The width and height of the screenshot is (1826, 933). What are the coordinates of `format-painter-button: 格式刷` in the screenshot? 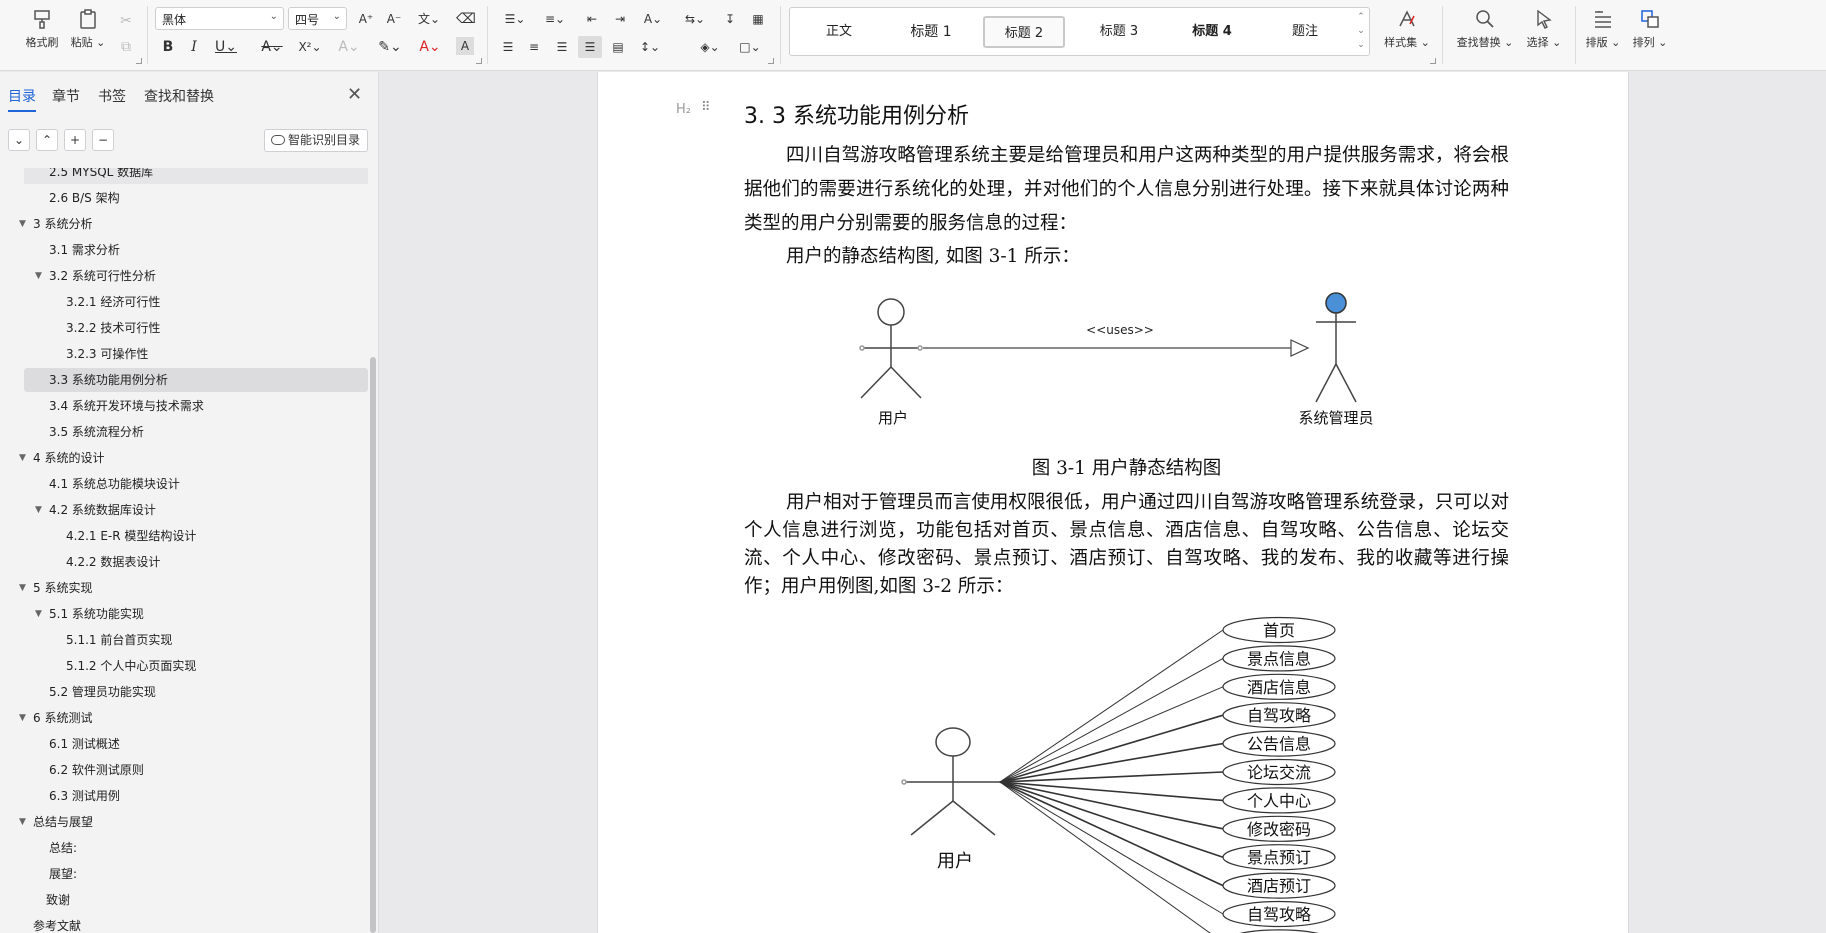 It's located at (42, 32).